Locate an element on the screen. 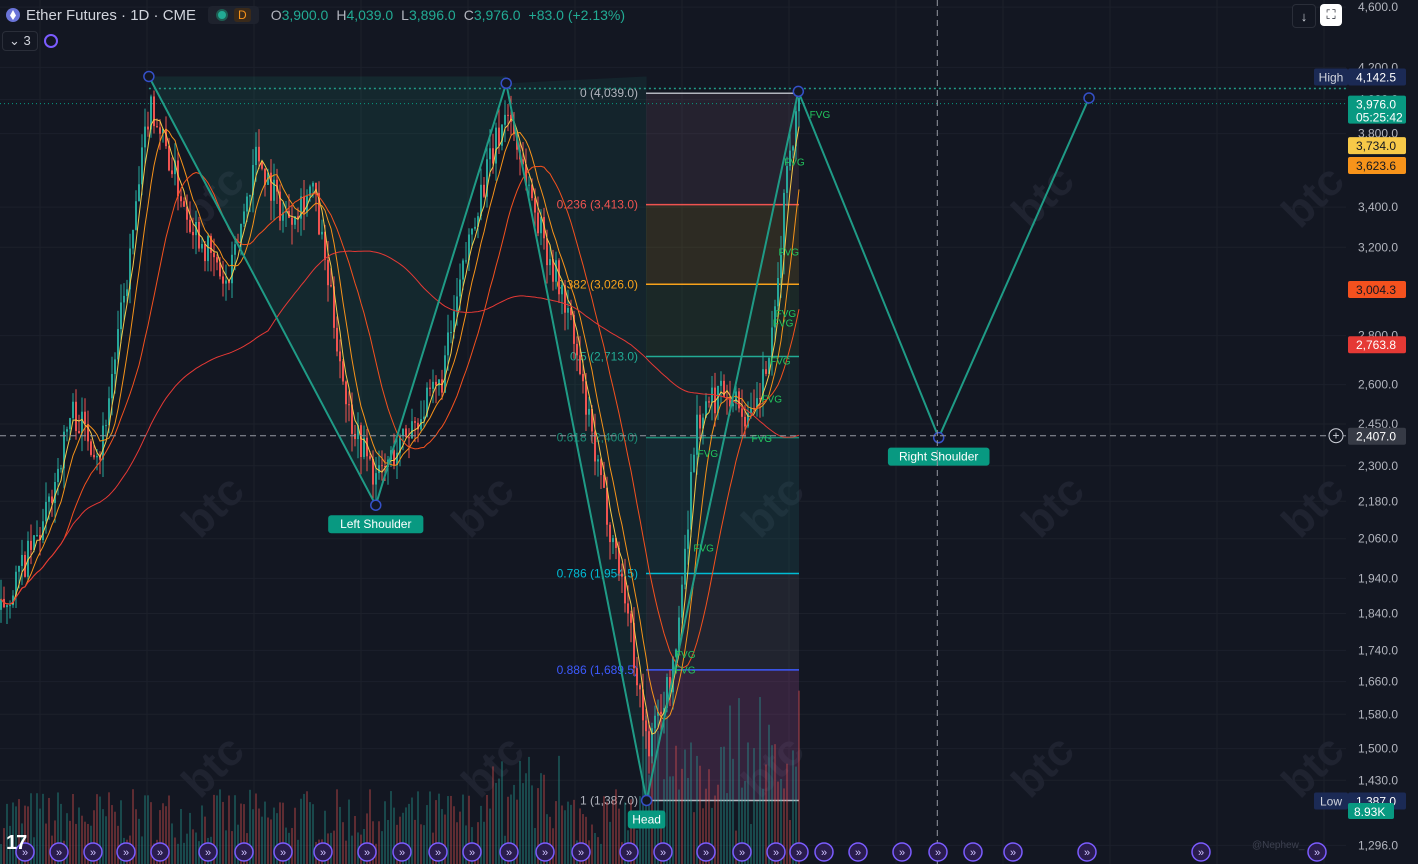 The width and height of the screenshot is (1418, 864). market-open-icon is located at coordinates (222, 15).